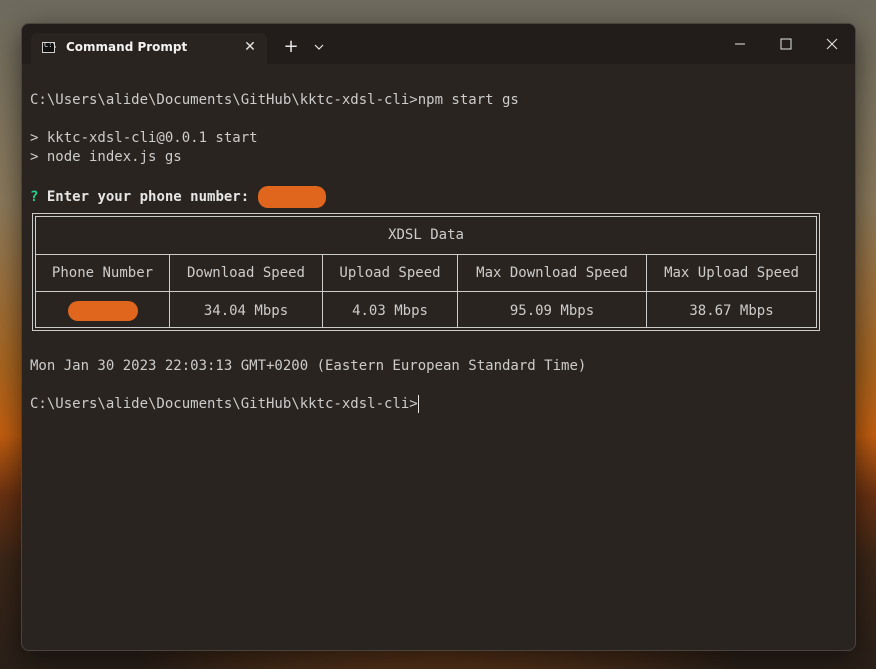 The width and height of the screenshot is (876, 669). Describe the element at coordinates (552, 273) in the screenshot. I see `table-header: Max Download Speed` at that location.